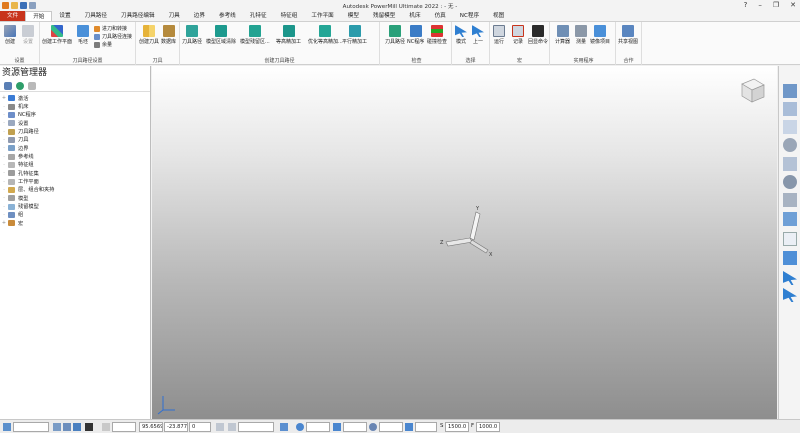  Describe the element at coordinates (199, 16) in the screenshot. I see `tab-boundary: 边界` at that location.